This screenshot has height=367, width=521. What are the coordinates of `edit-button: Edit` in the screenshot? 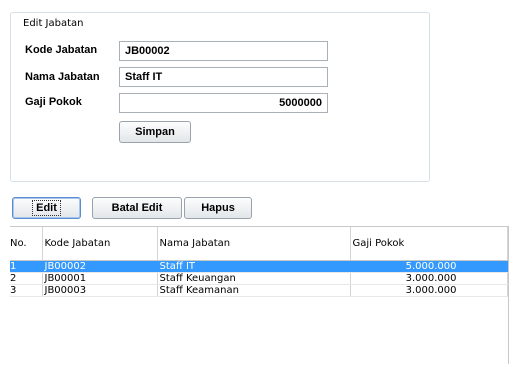 It's located at (46, 208).